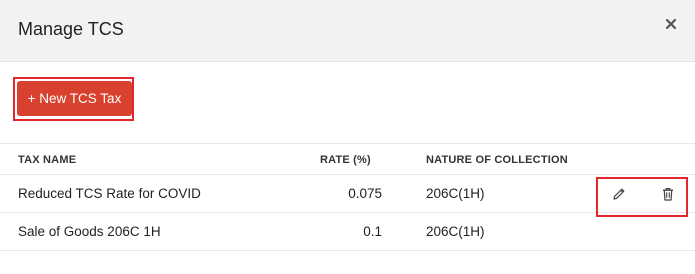  What do you see at coordinates (619, 194) in the screenshot?
I see `pencil-icon` at bounding box center [619, 194].